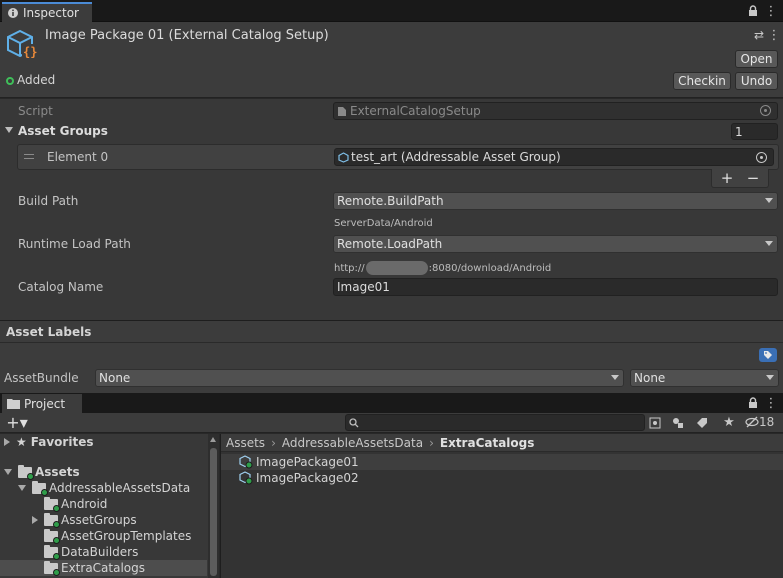 This screenshot has width=783, height=578. Describe the element at coordinates (48, 201) in the screenshot. I see `build-path-label: Build Path` at that location.